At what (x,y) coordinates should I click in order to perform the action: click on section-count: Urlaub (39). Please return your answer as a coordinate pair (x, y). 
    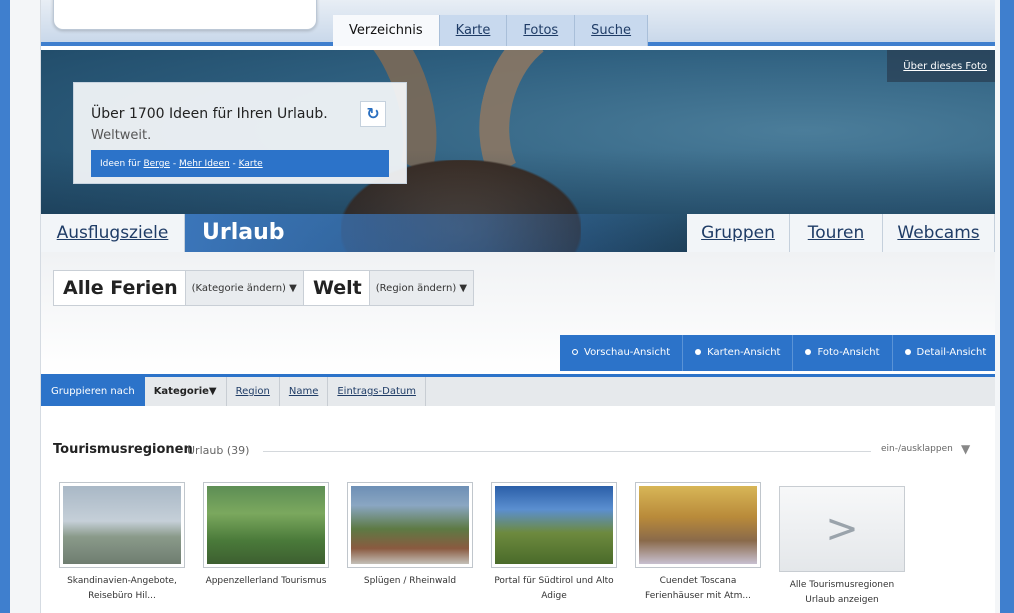
    Looking at the image, I should click on (218, 450).